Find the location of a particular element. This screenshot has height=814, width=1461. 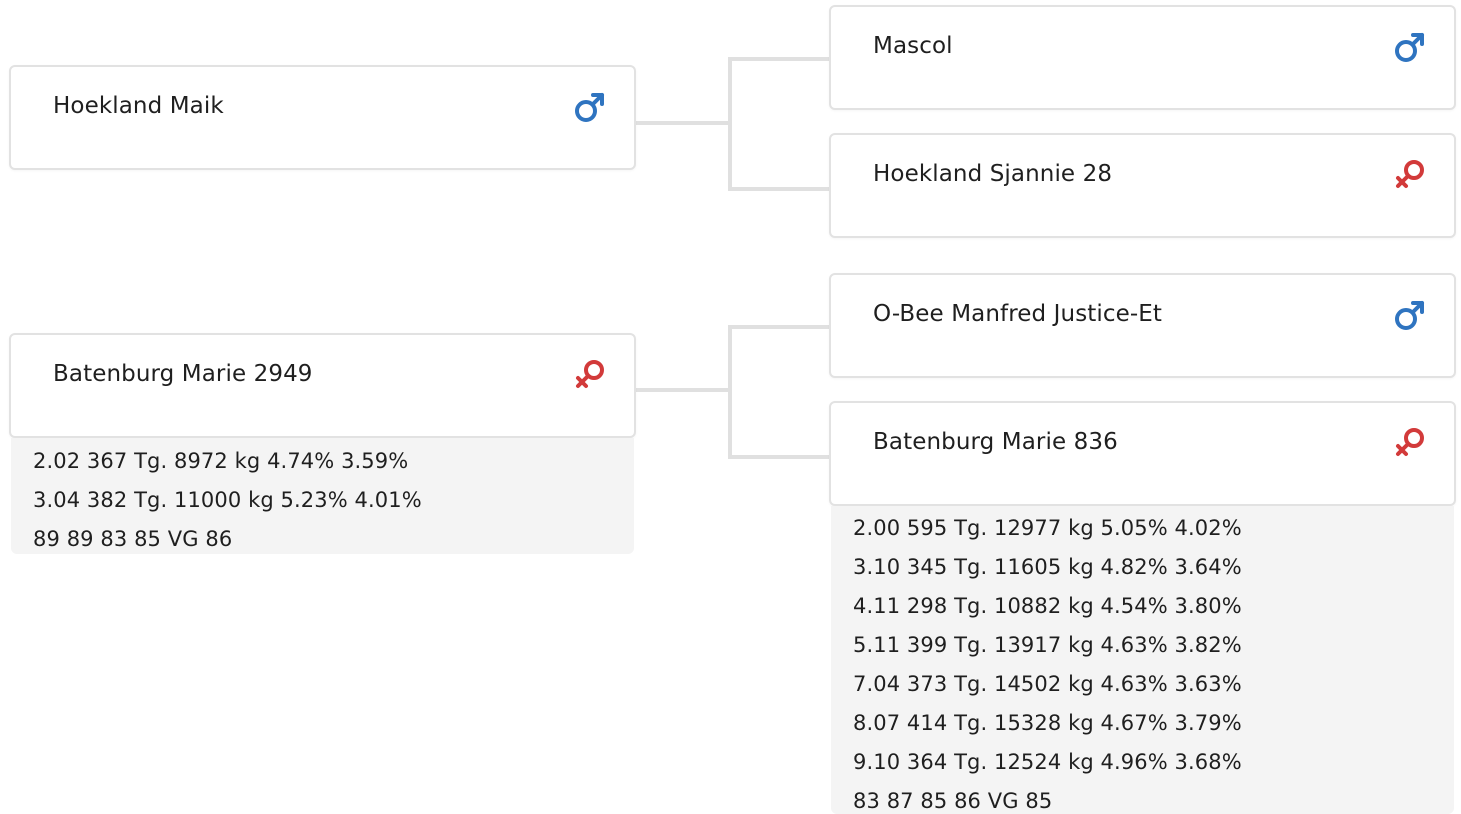

connector-sire-bottom is located at coordinates (780, 189).